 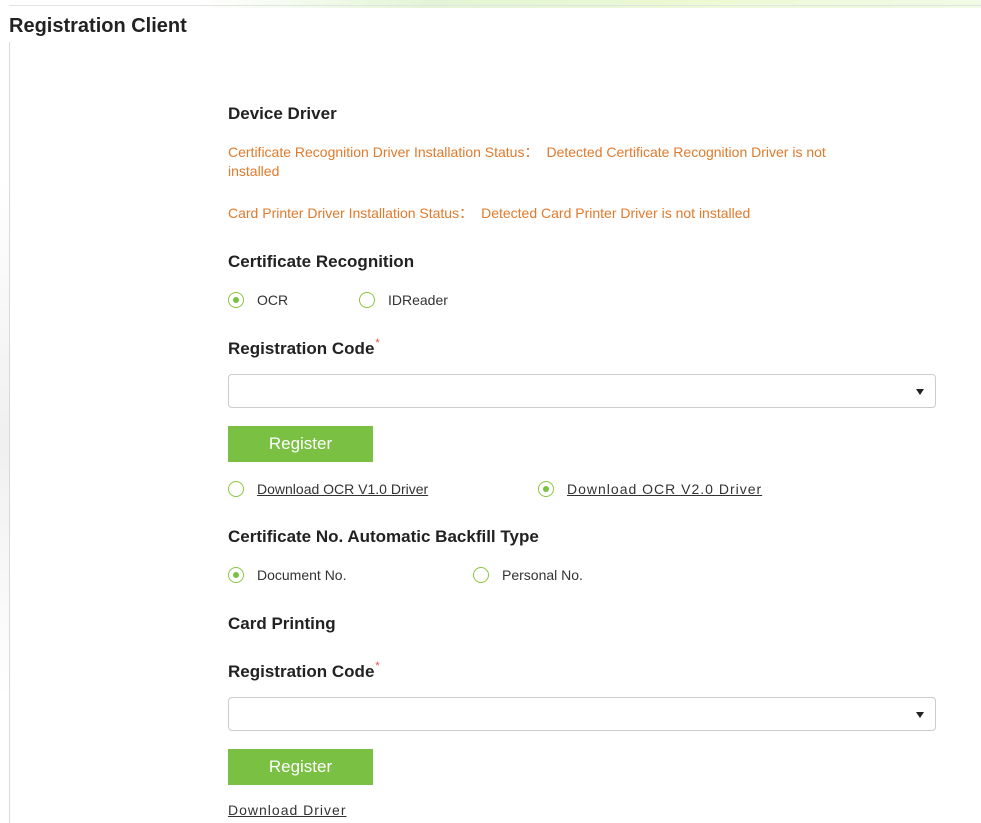 What do you see at coordinates (383, 536) in the screenshot?
I see `backfill-type-heading: Certificate No. Automatic Backfill Type` at bounding box center [383, 536].